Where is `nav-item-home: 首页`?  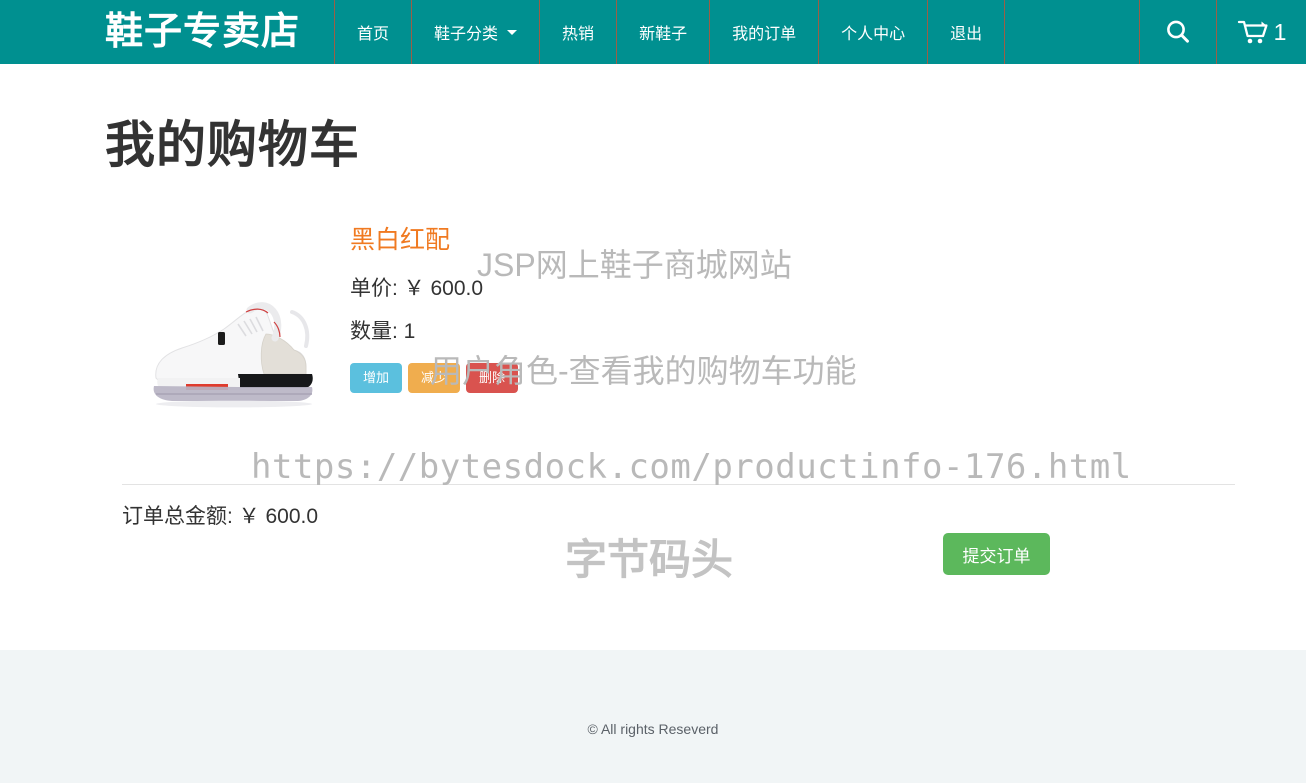 nav-item-home: 首页 is located at coordinates (372, 32).